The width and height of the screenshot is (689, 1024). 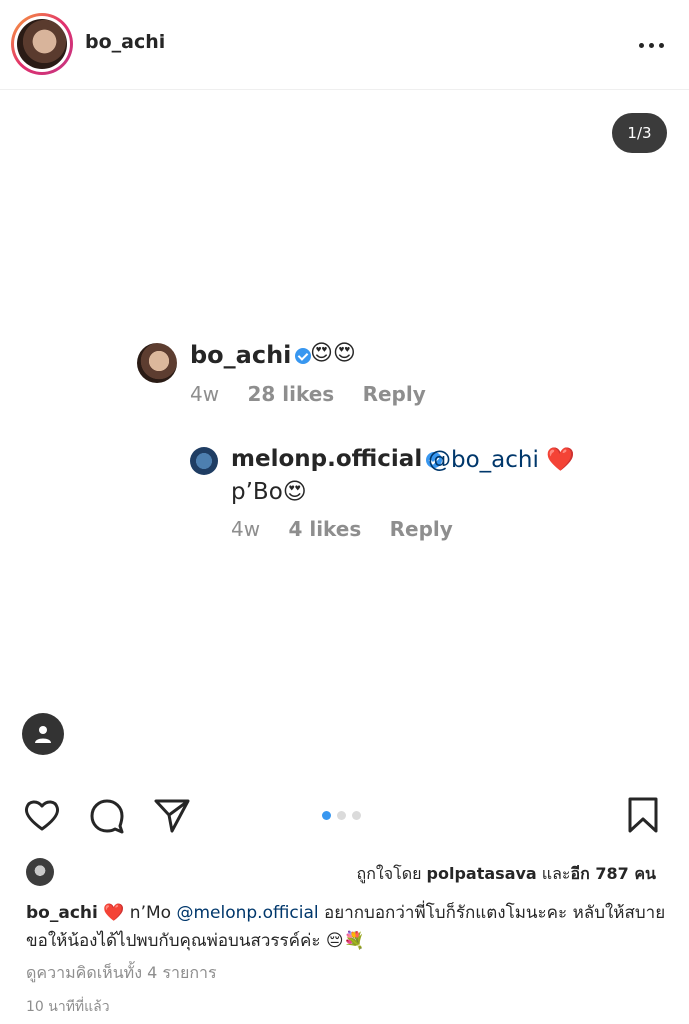 What do you see at coordinates (303, 356) in the screenshot?
I see `verified-badge-icon` at bounding box center [303, 356].